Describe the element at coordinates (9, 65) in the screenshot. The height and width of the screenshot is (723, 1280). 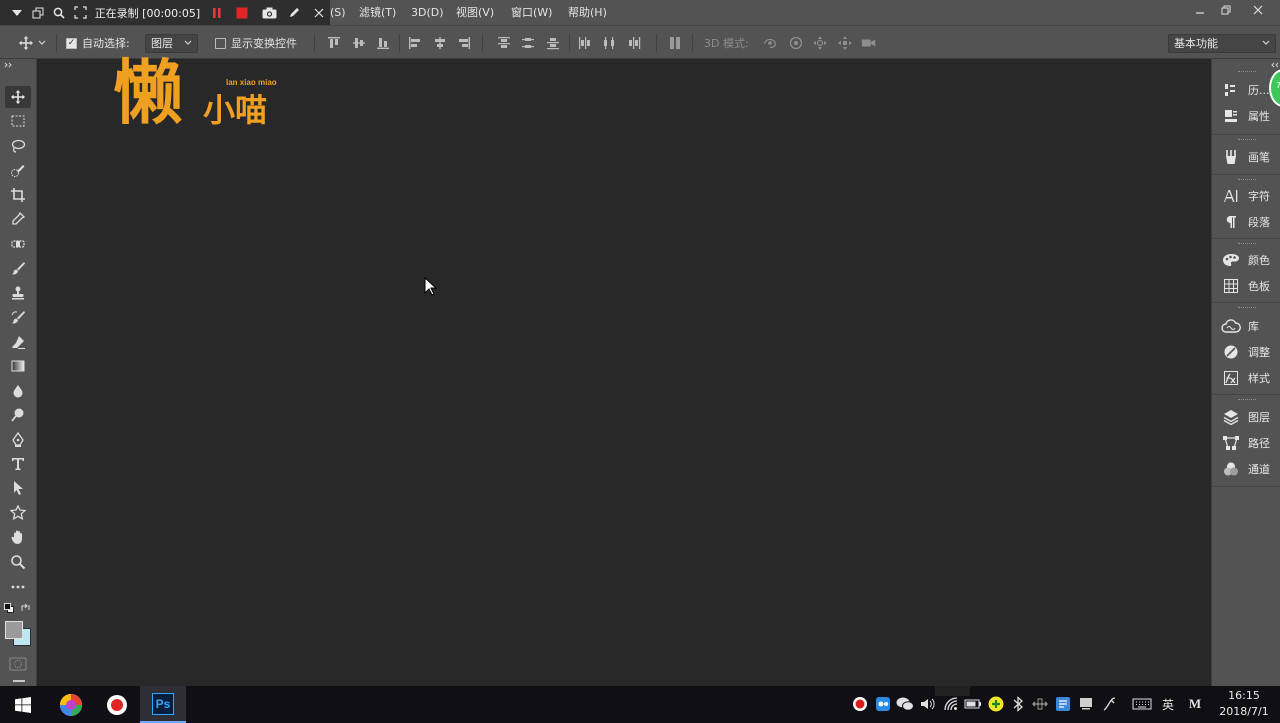
I see `collapse-panel-icon` at that location.